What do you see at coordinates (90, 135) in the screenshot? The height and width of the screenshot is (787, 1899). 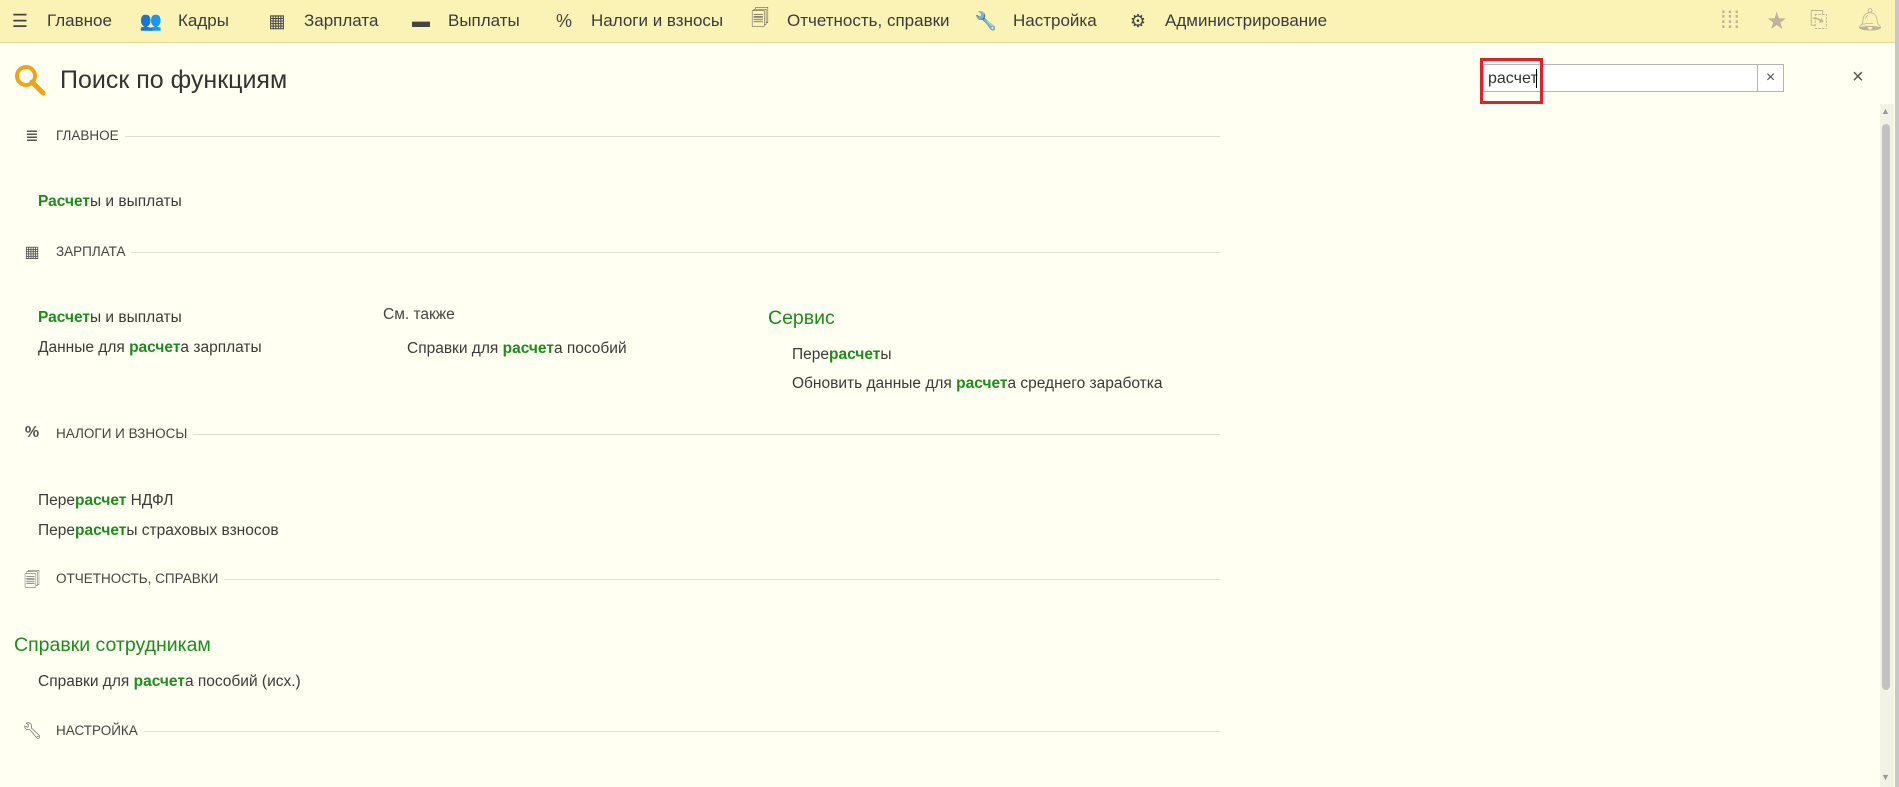 I see `section-label: ГЛАВНОЕ` at bounding box center [90, 135].